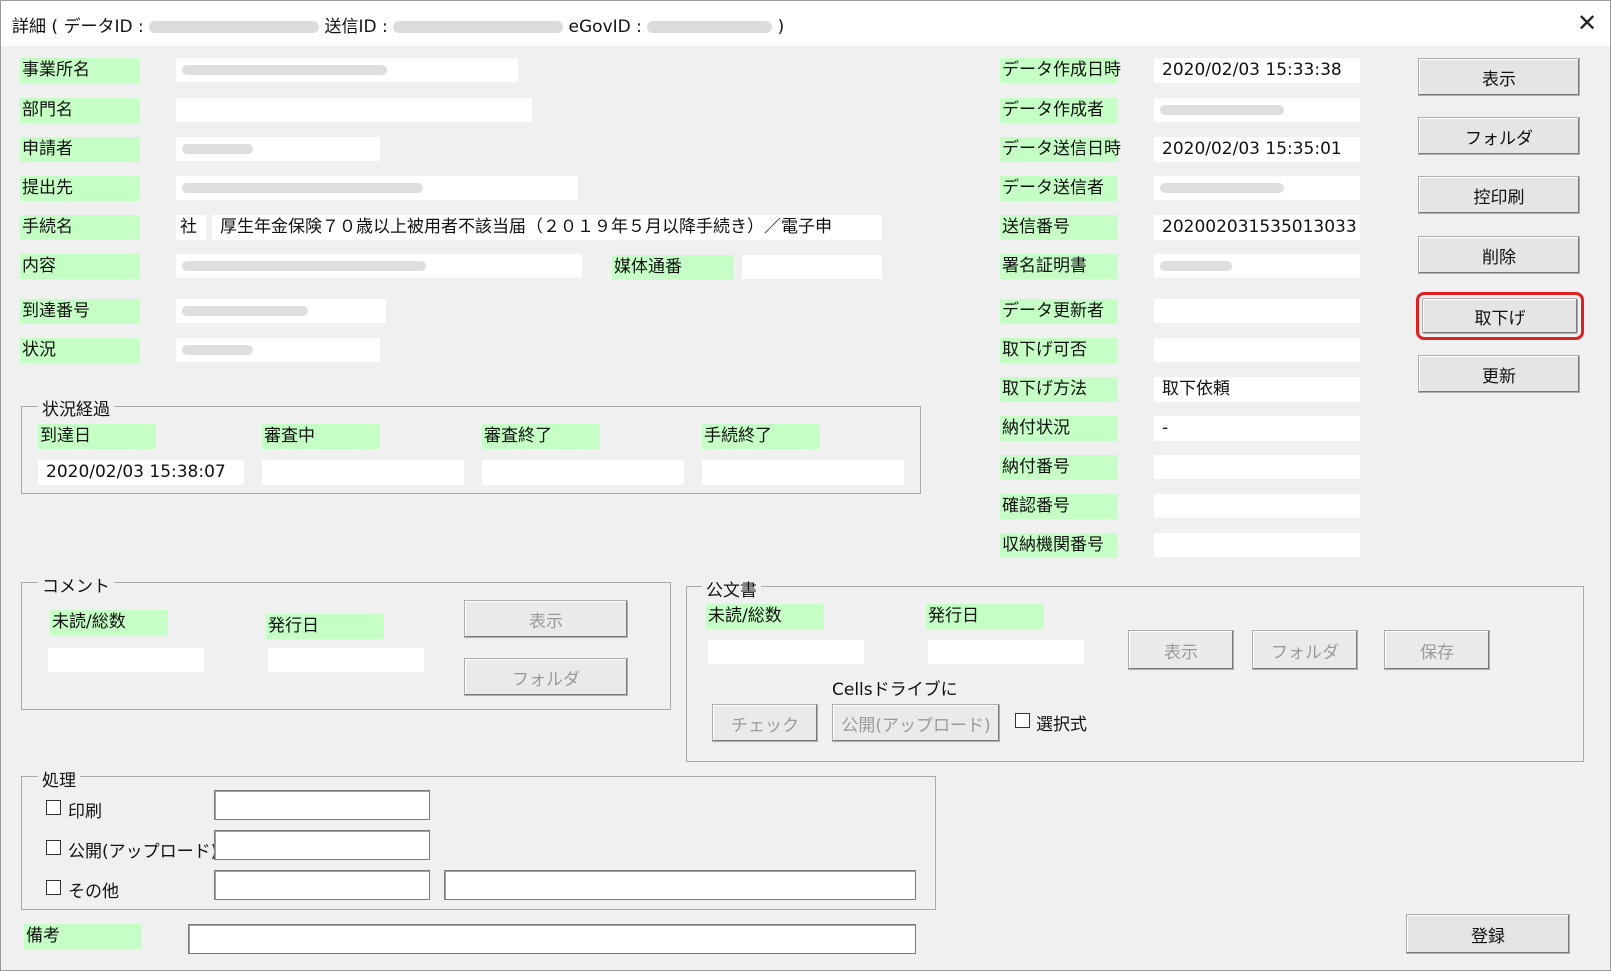  What do you see at coordinates (80, 266) in the screenshot?
I see `naiyo-label: 内容` at bounding box center [80, 266].